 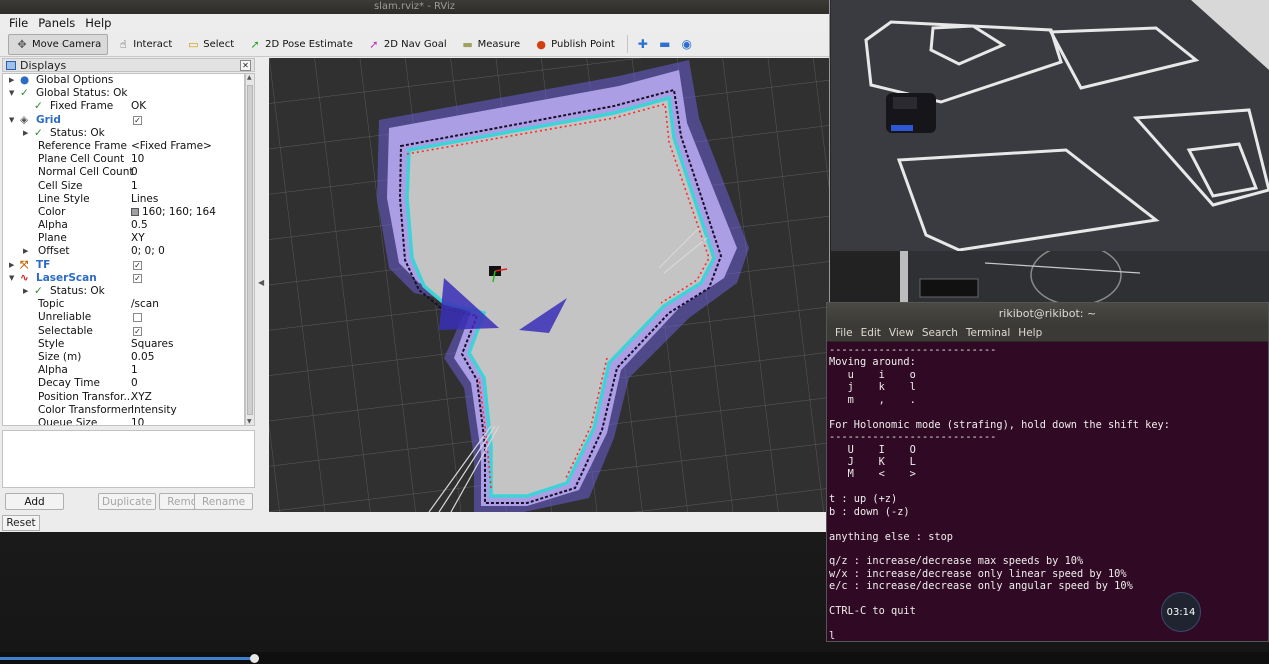 What do you see at coordinates (127, 501) in the screenshot?
I see `duplicate-button: Duplicate` at bounding box center [127, 501].